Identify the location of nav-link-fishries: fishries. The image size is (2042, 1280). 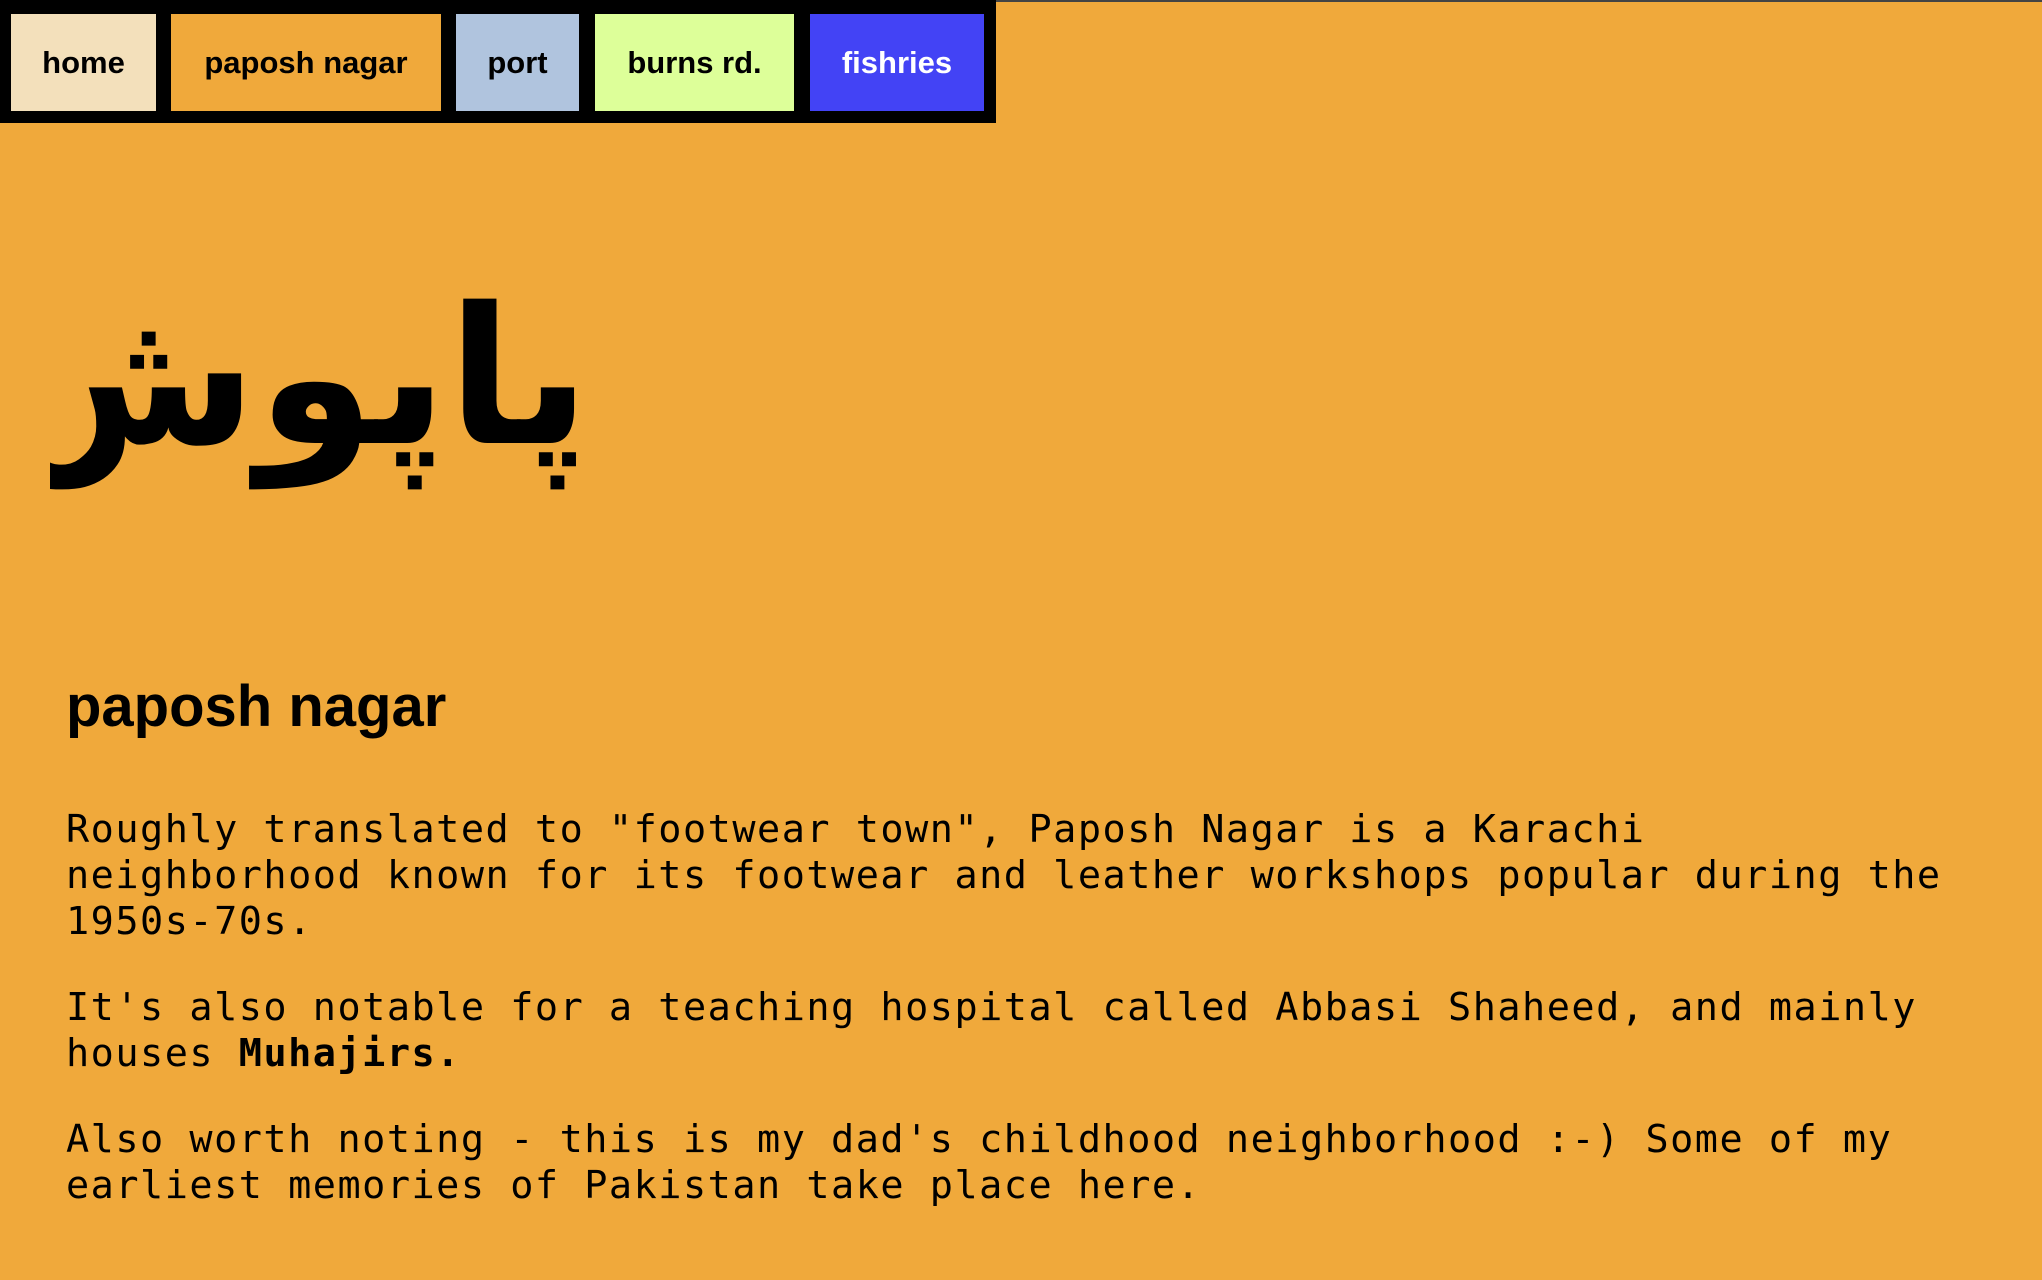
(897, 62).